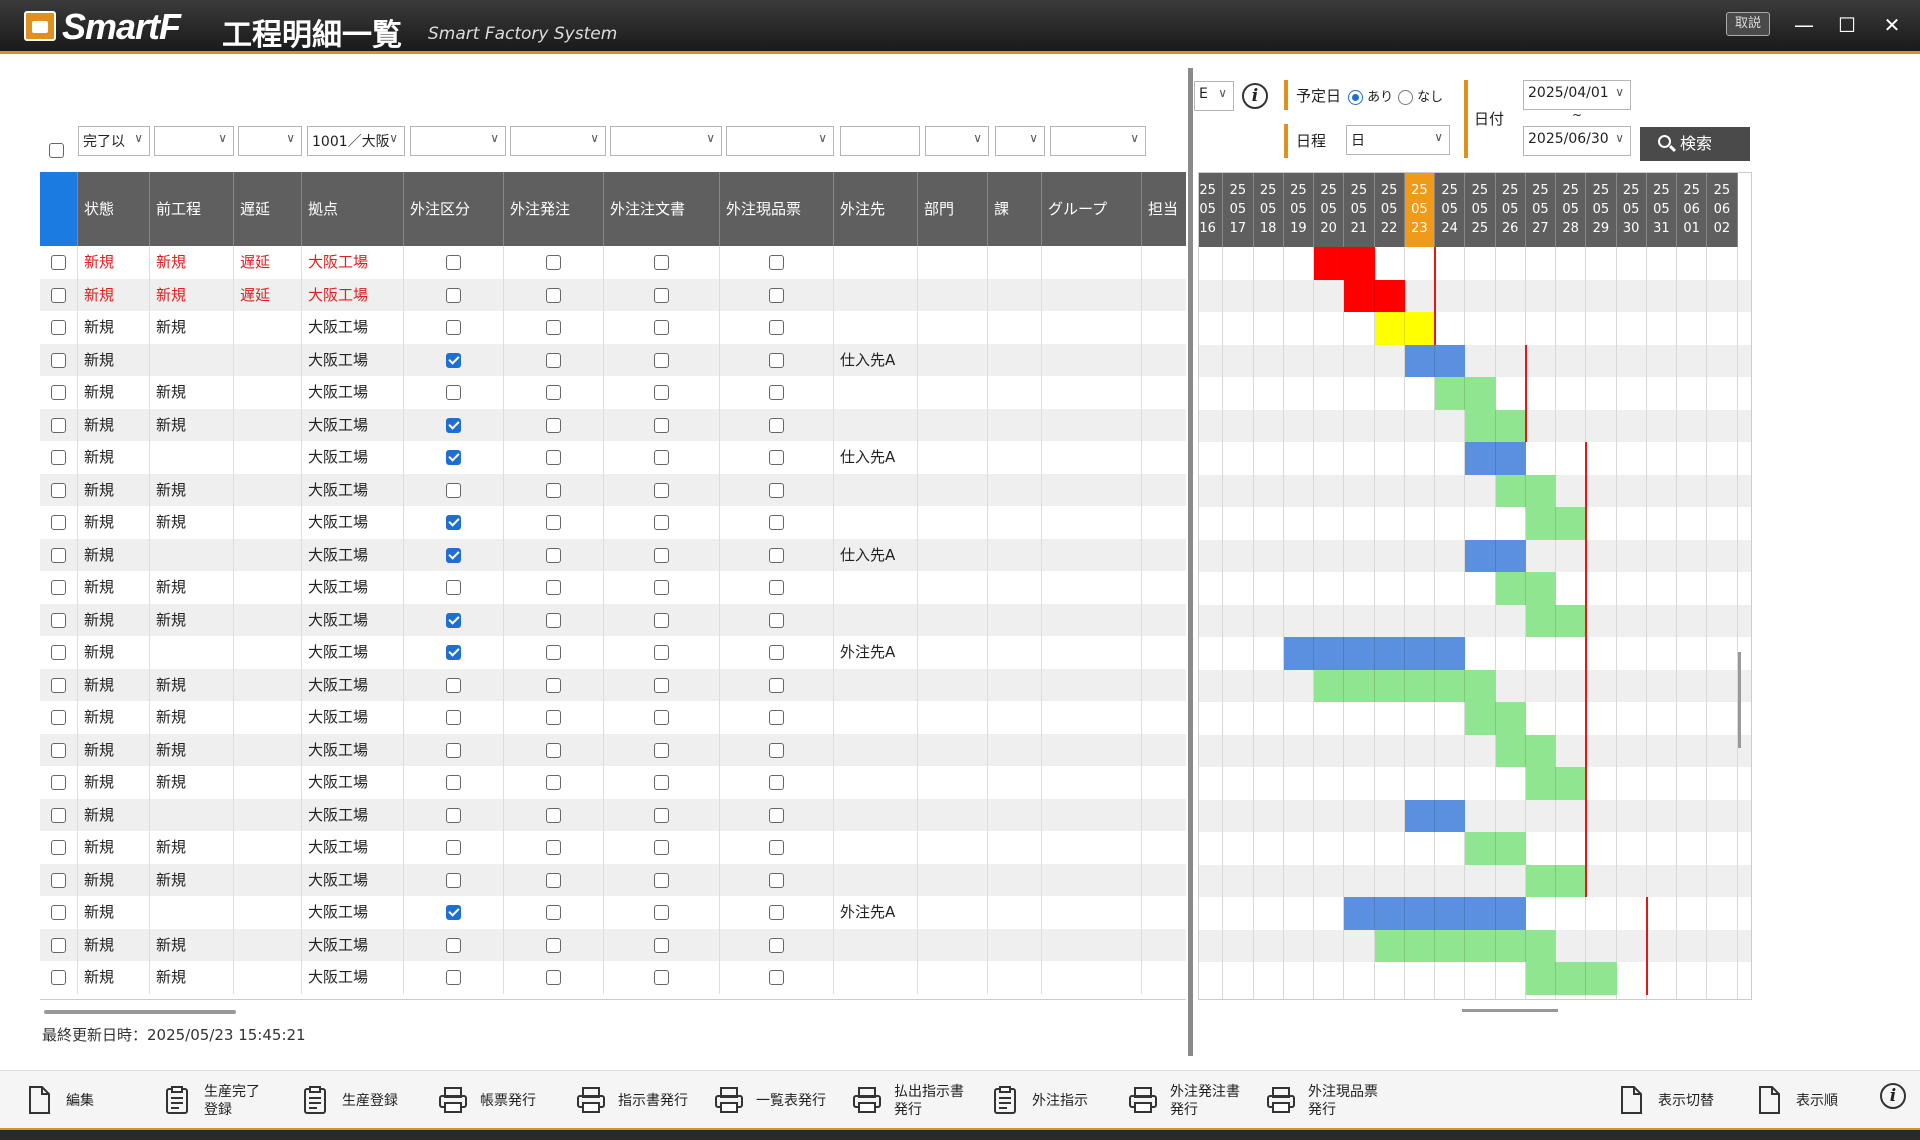 Image resolution: width=1920 pixels, height=1140 pixels. Describe the element at coordinates (1190, 562) in the screenshot. I see `panel-splitter` at that location.